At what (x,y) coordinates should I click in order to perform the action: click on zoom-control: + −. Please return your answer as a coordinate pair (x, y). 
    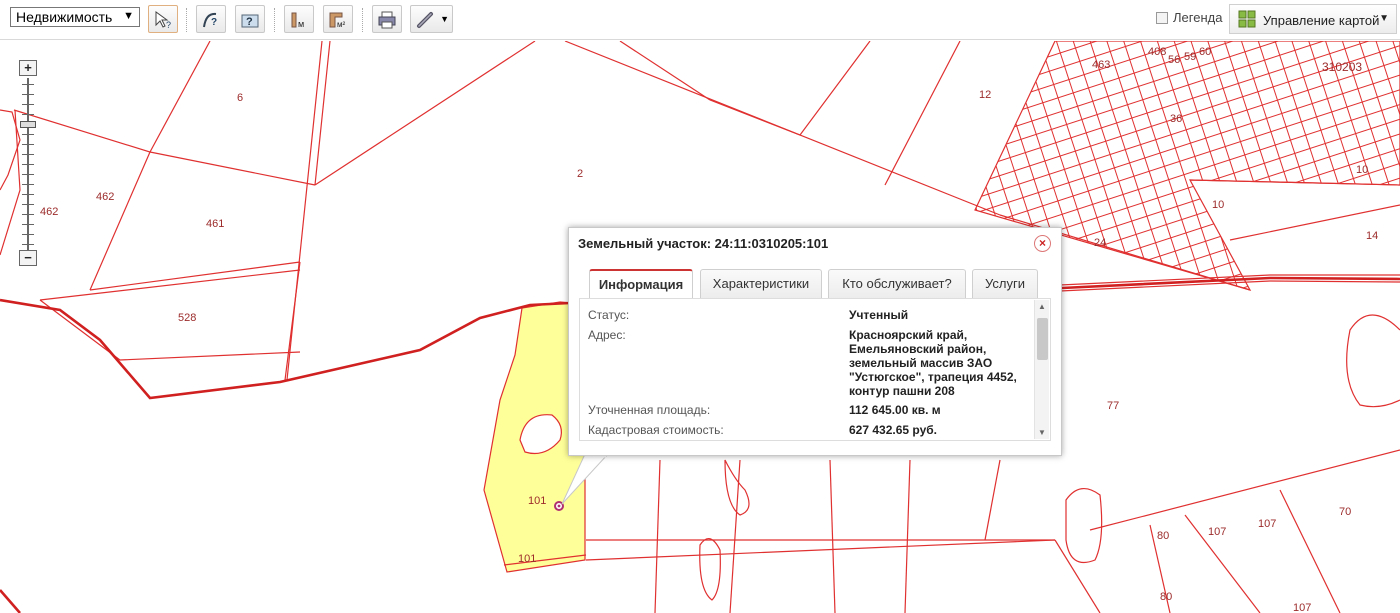
    Looking at the image, I should click on (28, 164).